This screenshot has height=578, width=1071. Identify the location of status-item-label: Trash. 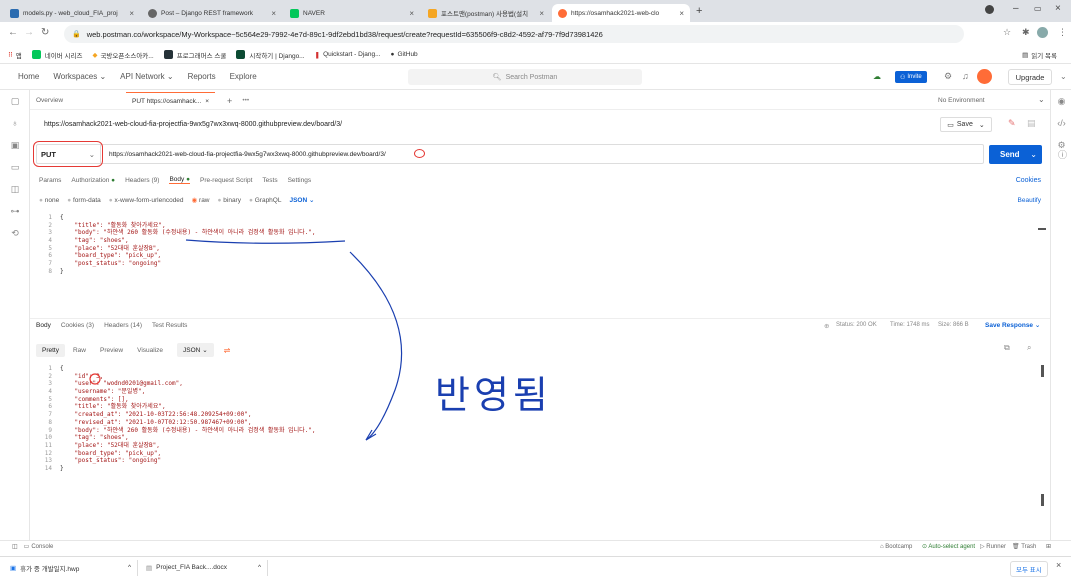
(1029, 547).